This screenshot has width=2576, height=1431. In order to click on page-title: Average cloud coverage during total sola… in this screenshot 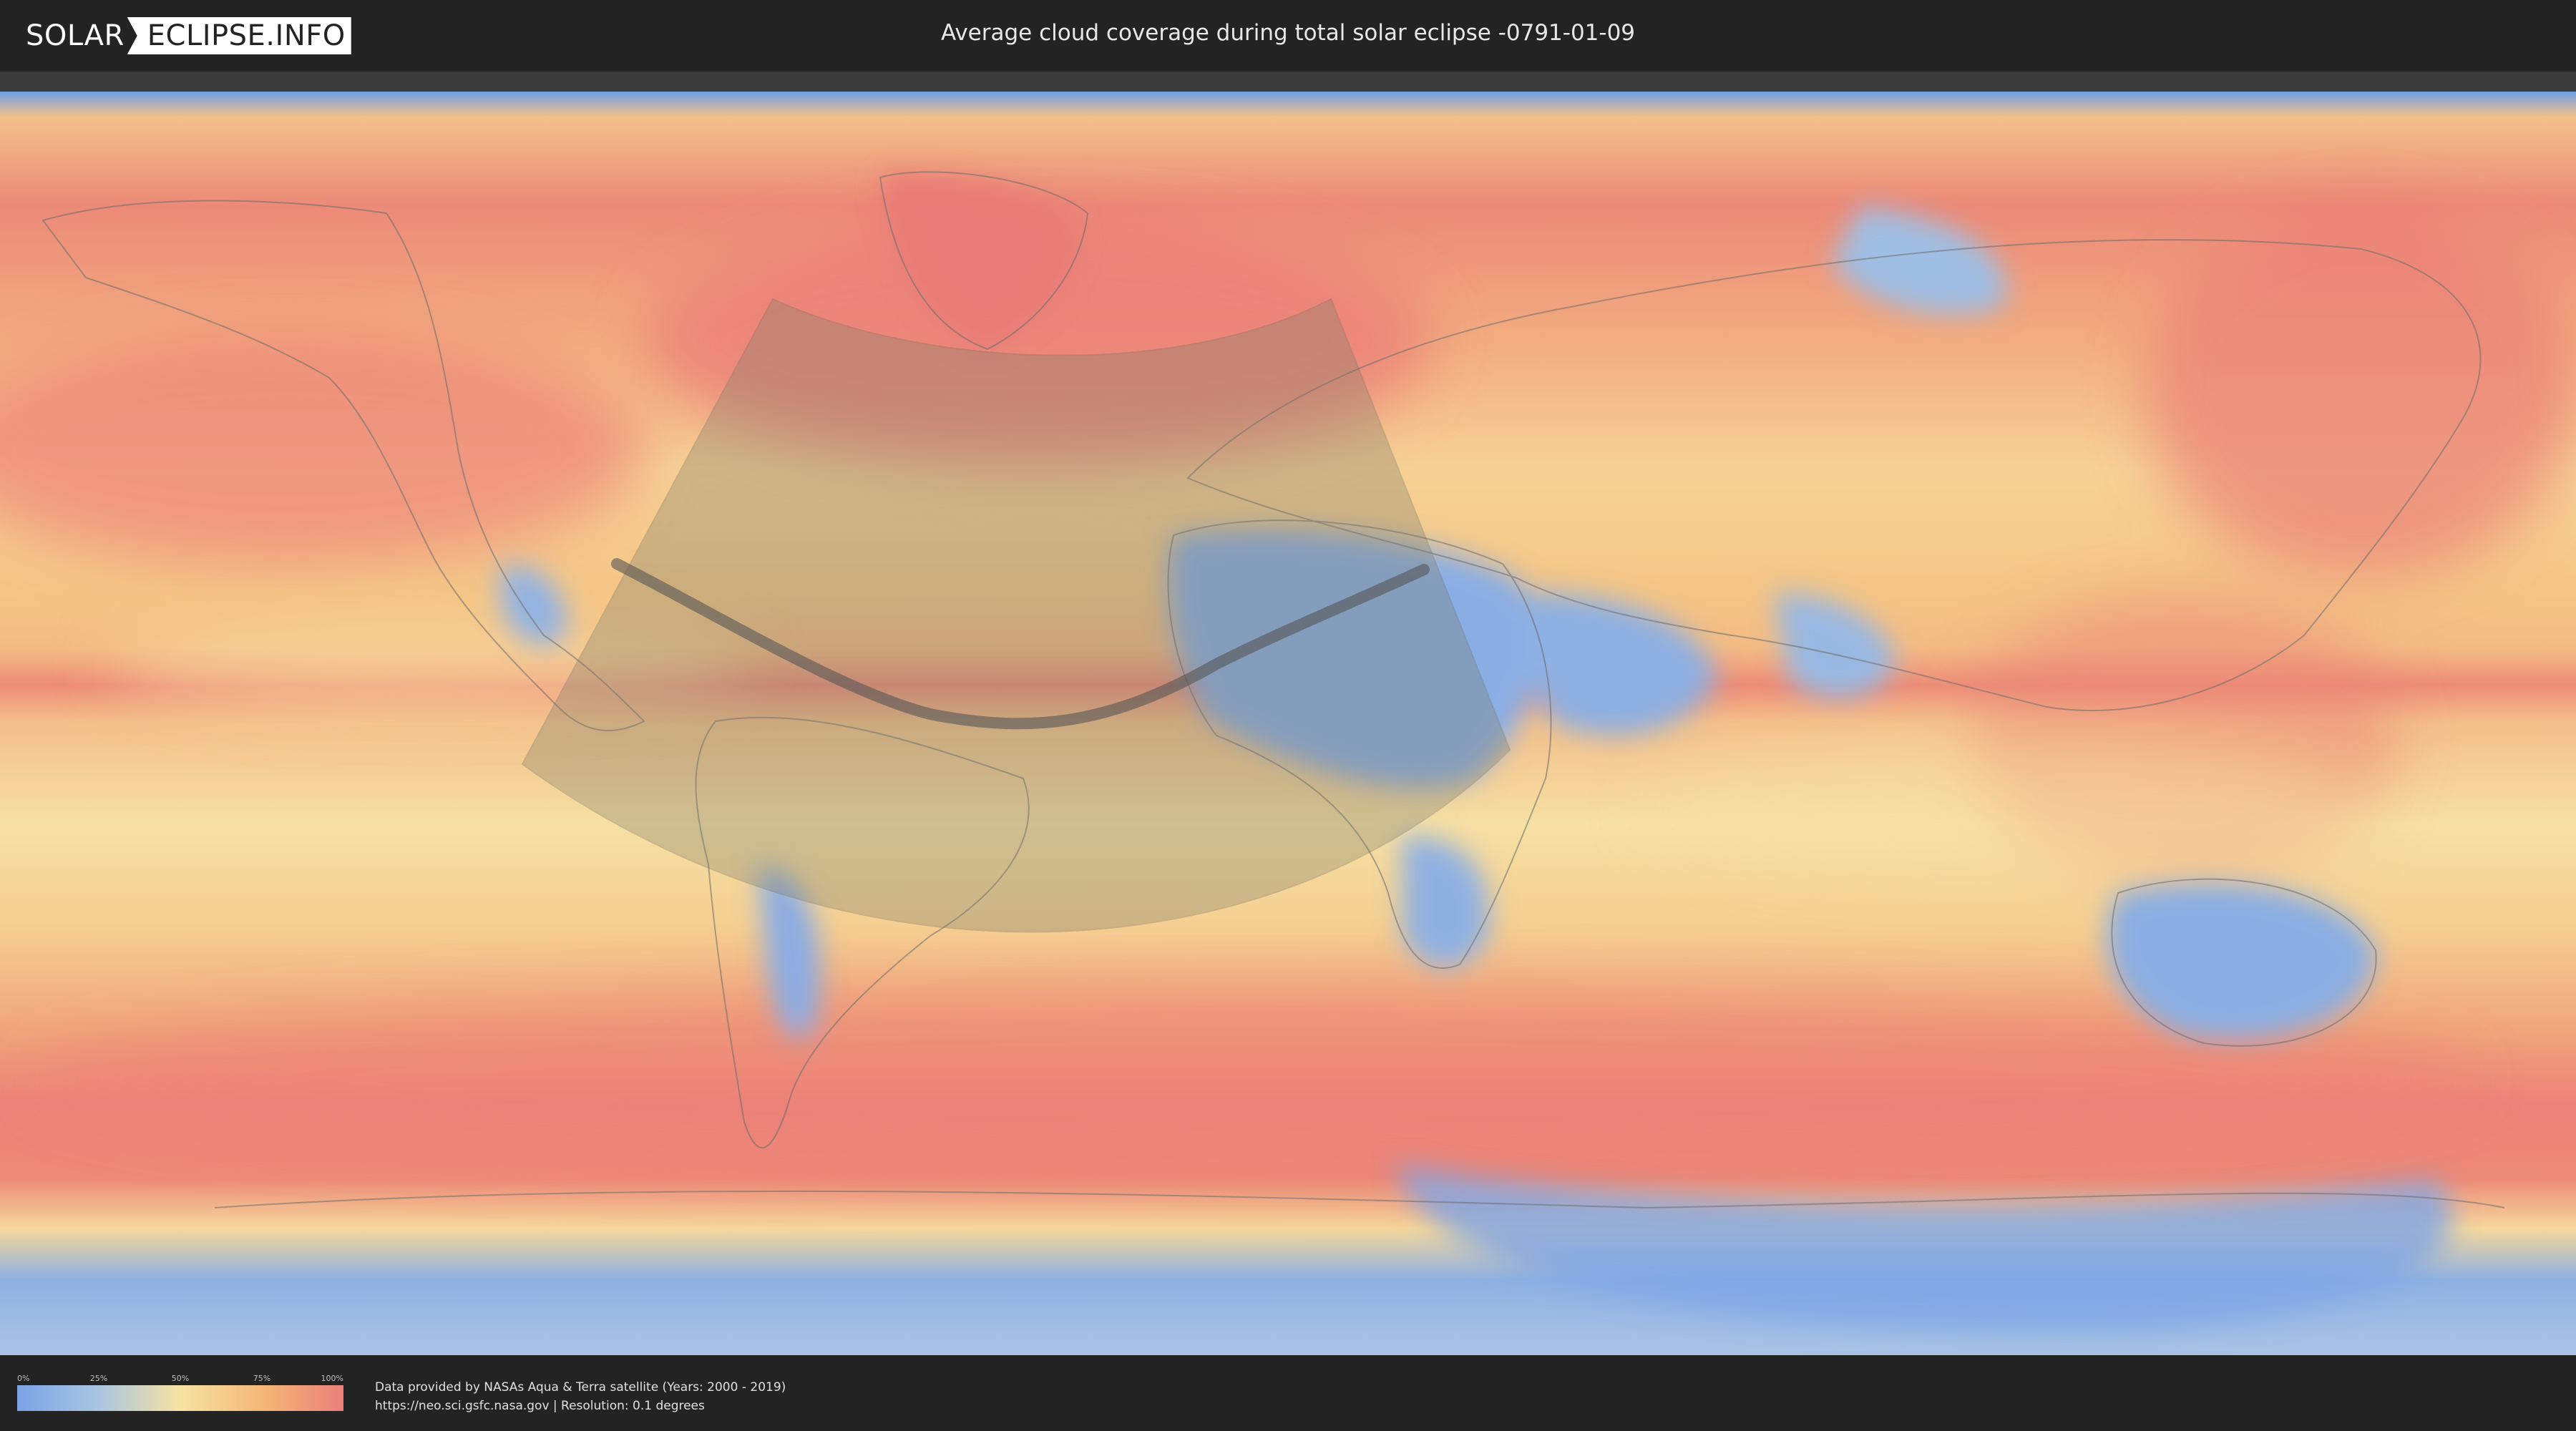, I will do `click(1288, 33)`.